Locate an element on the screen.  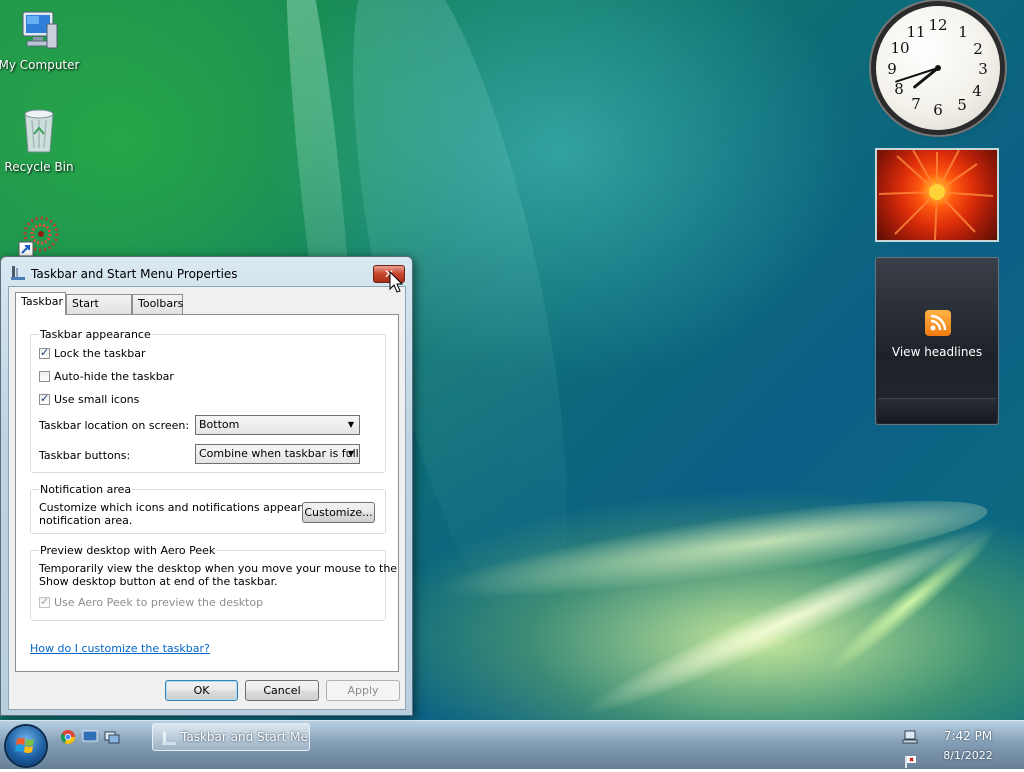
location-value: Bottom is located at coordinates (219, 424).